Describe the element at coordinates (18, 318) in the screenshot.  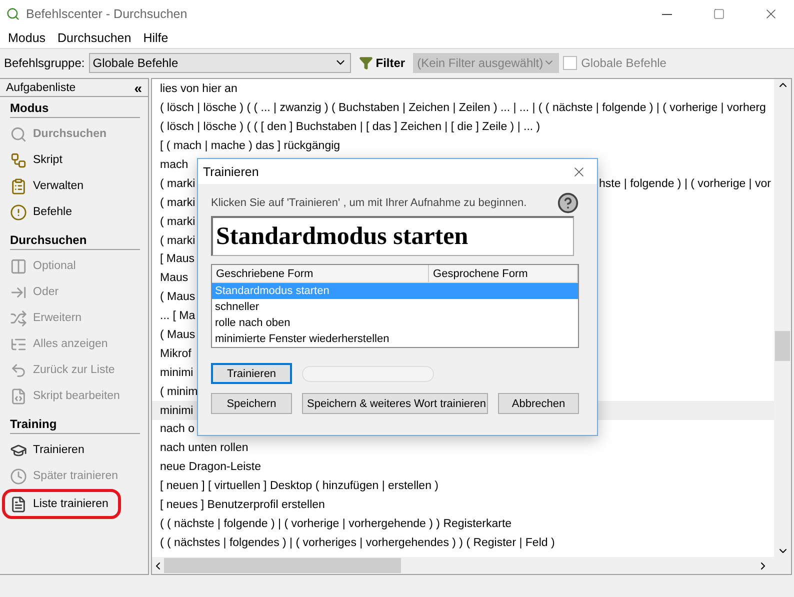
I see `shuffle-icon` at that location.